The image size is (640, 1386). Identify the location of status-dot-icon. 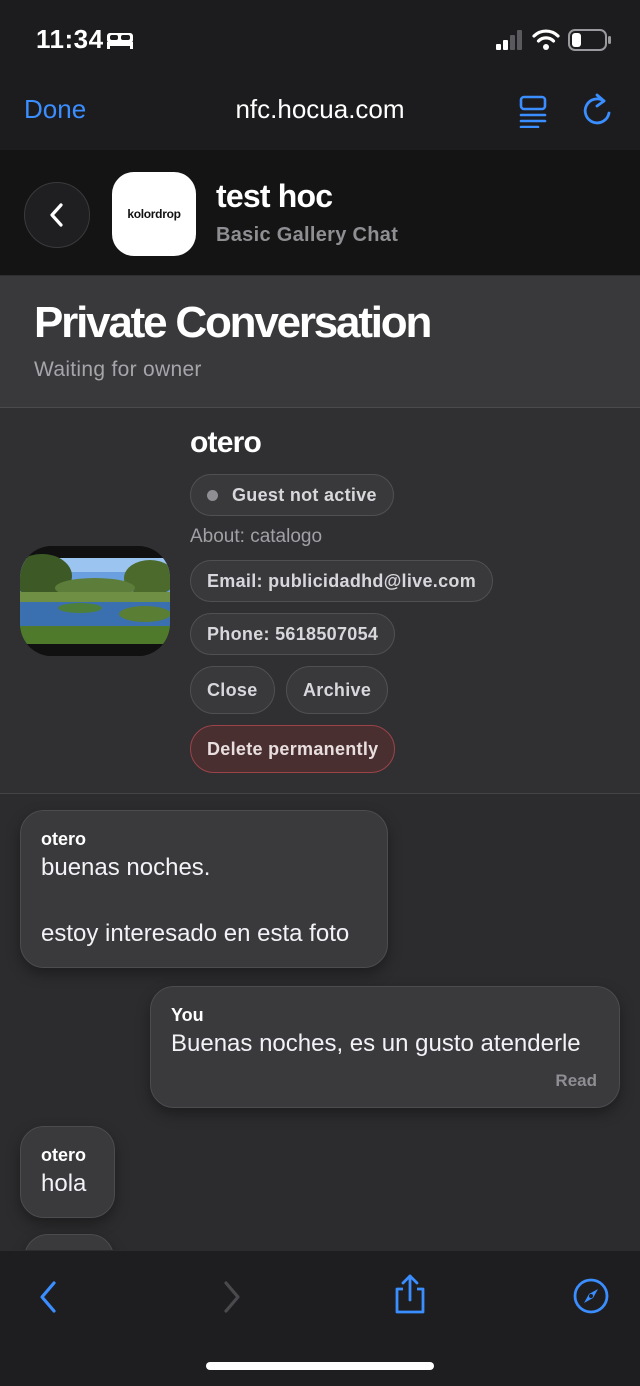
(212, 495).